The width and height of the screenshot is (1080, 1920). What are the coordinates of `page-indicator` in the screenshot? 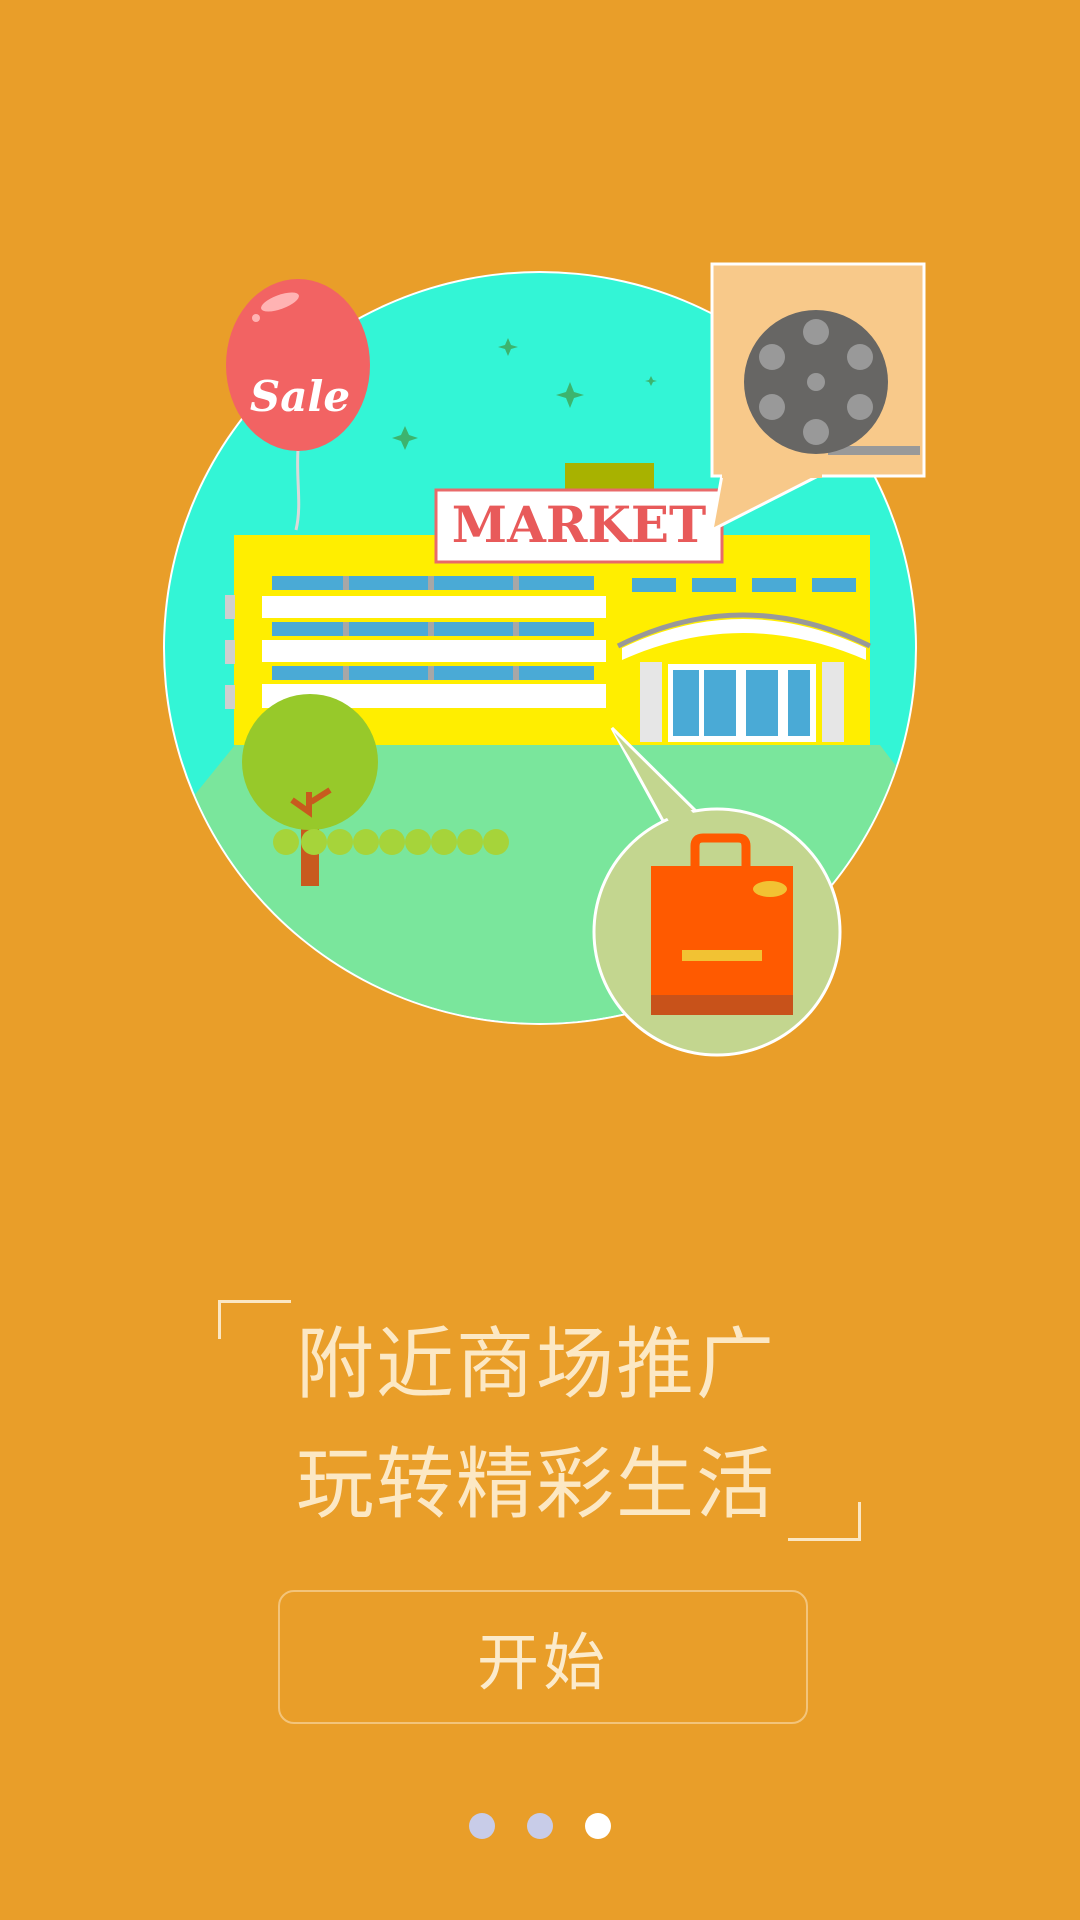 It's located at (540, 1828).